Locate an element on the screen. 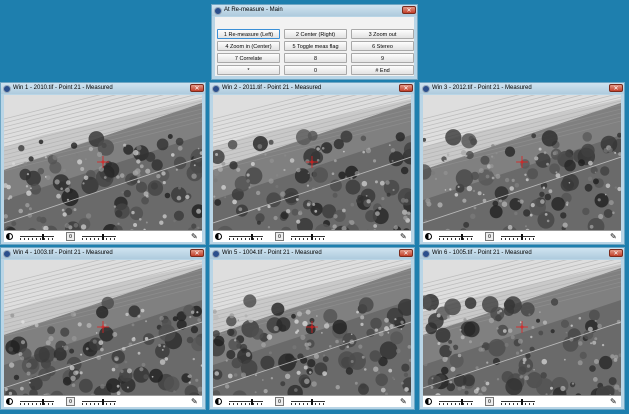 The image size is (629, 414). window-title: Win 6 - 1005.tif - Point 21 - Measured is located at coordinates (482, 253).